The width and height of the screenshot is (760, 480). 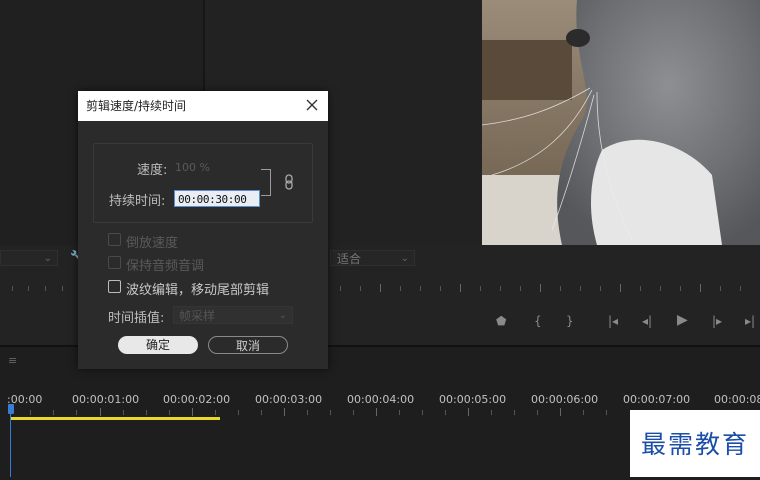 What do you see at coordinates (570, 321) in the screenshot?
I see `mark-out-icon: }` at bounding box center [570, 321].